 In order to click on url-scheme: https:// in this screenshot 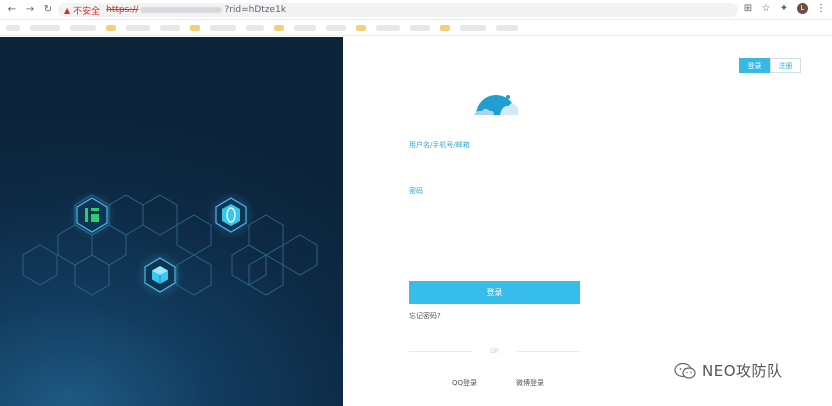, I will do `click(122, 10)`.